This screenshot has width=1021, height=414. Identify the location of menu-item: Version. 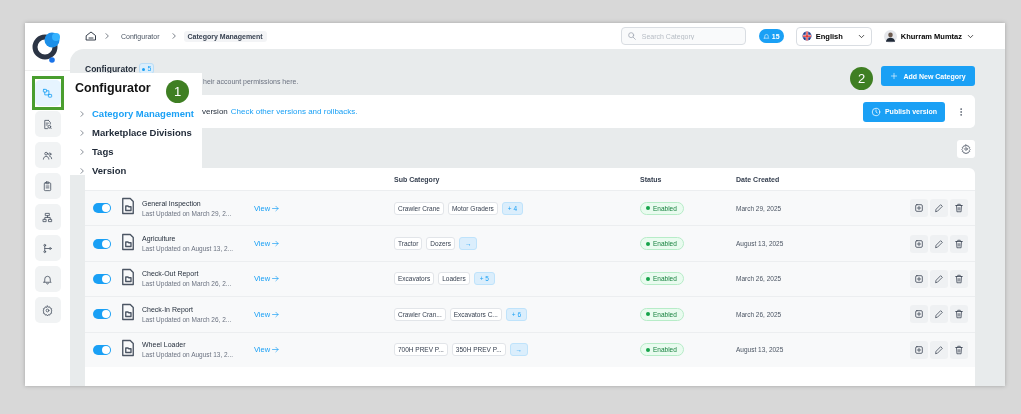
(101, 170).